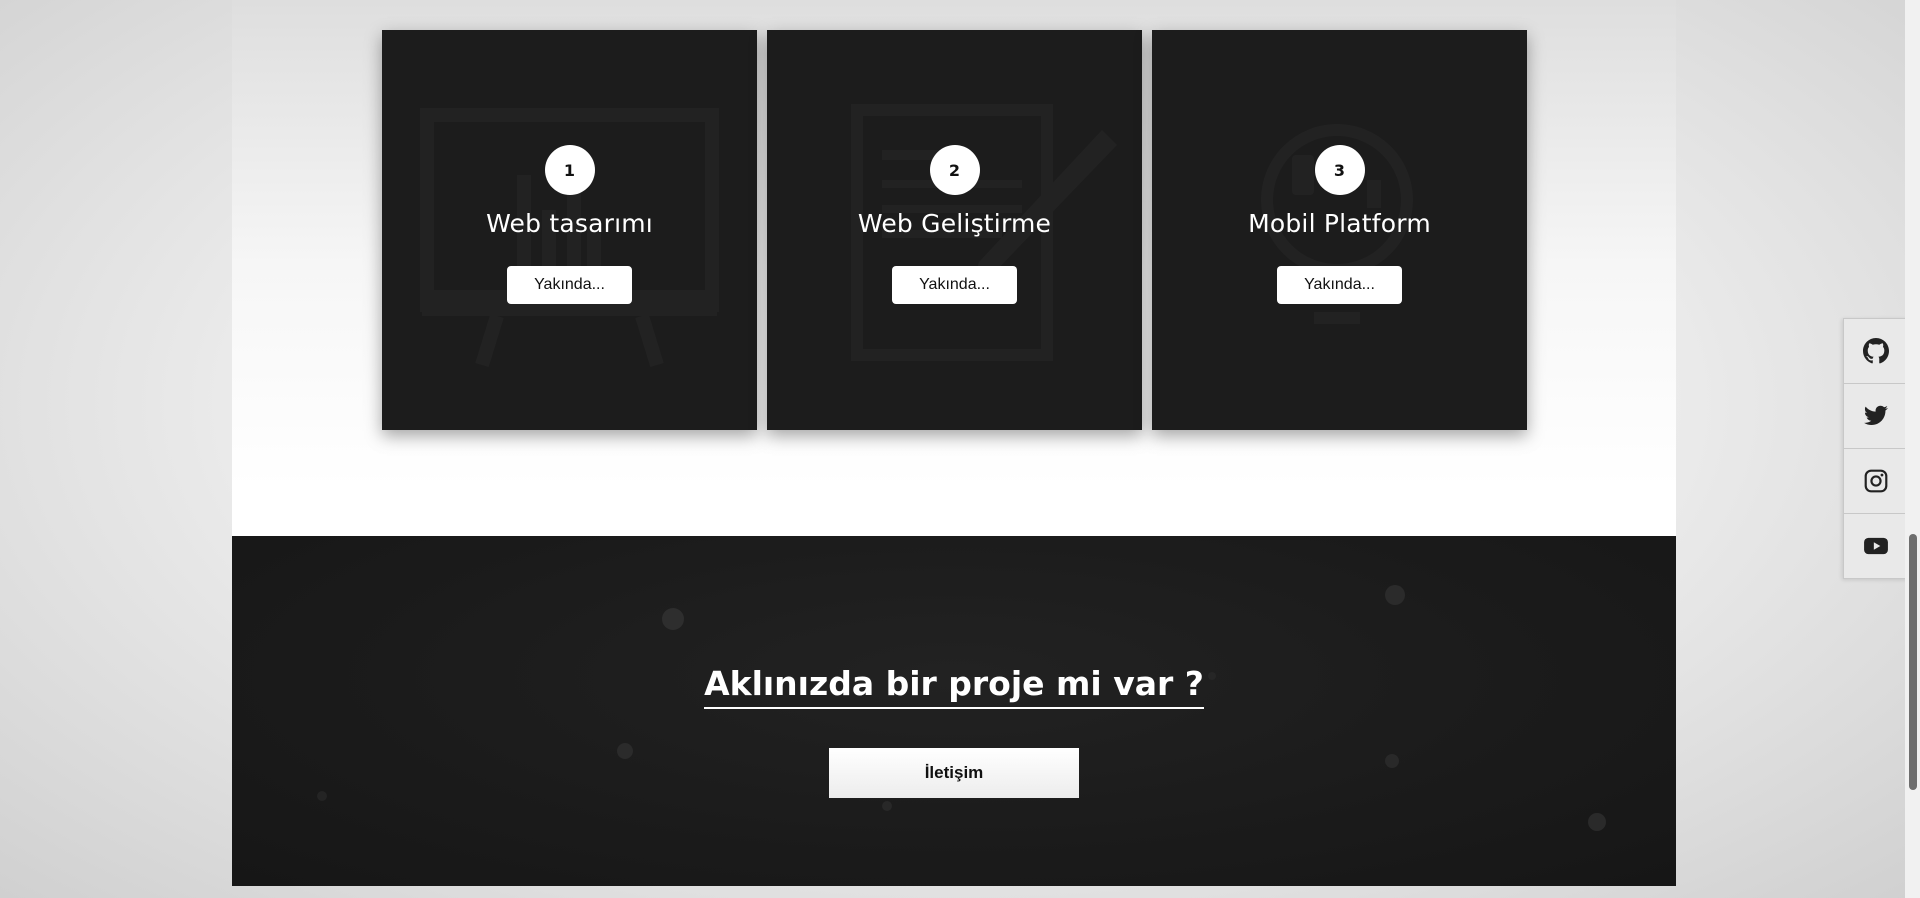 The width and height of the screenshot is (1920, 898). Describe the element at coordinates (569, 223) in the screenshot. I see `card-title: Web tasarımı` at that location.